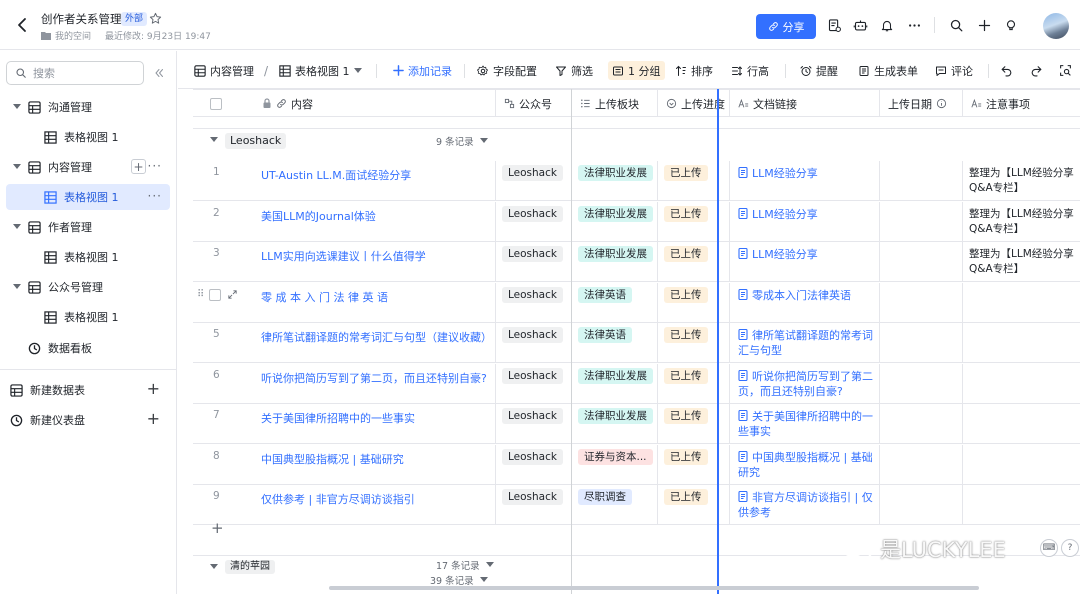  I want to click on breadcrumb-table: 内容管理, so click(224, 70).